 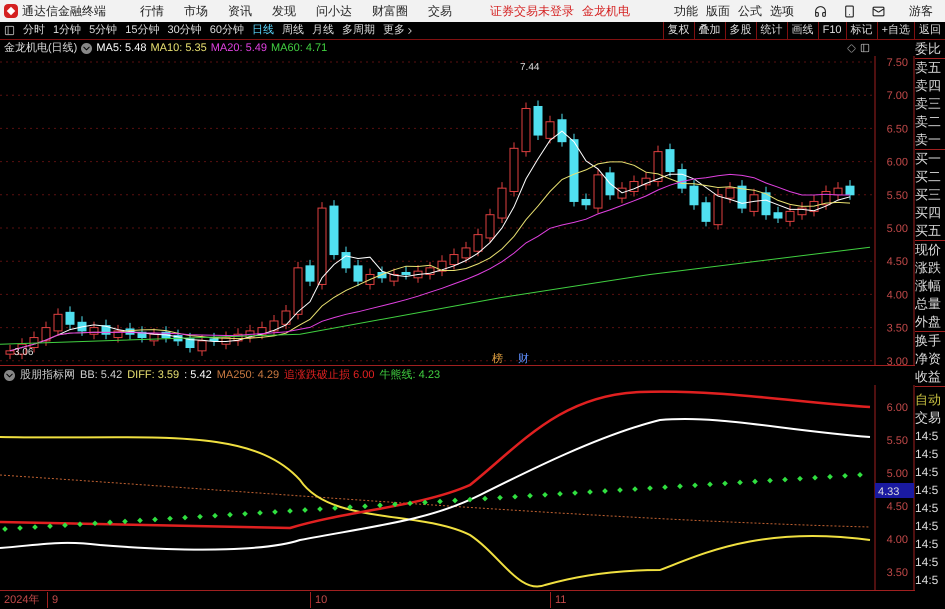 What do you see at coordinates (240, 11) in the screenshot?
I see `menu-item: 资讯` at bounding box center [240, 11].